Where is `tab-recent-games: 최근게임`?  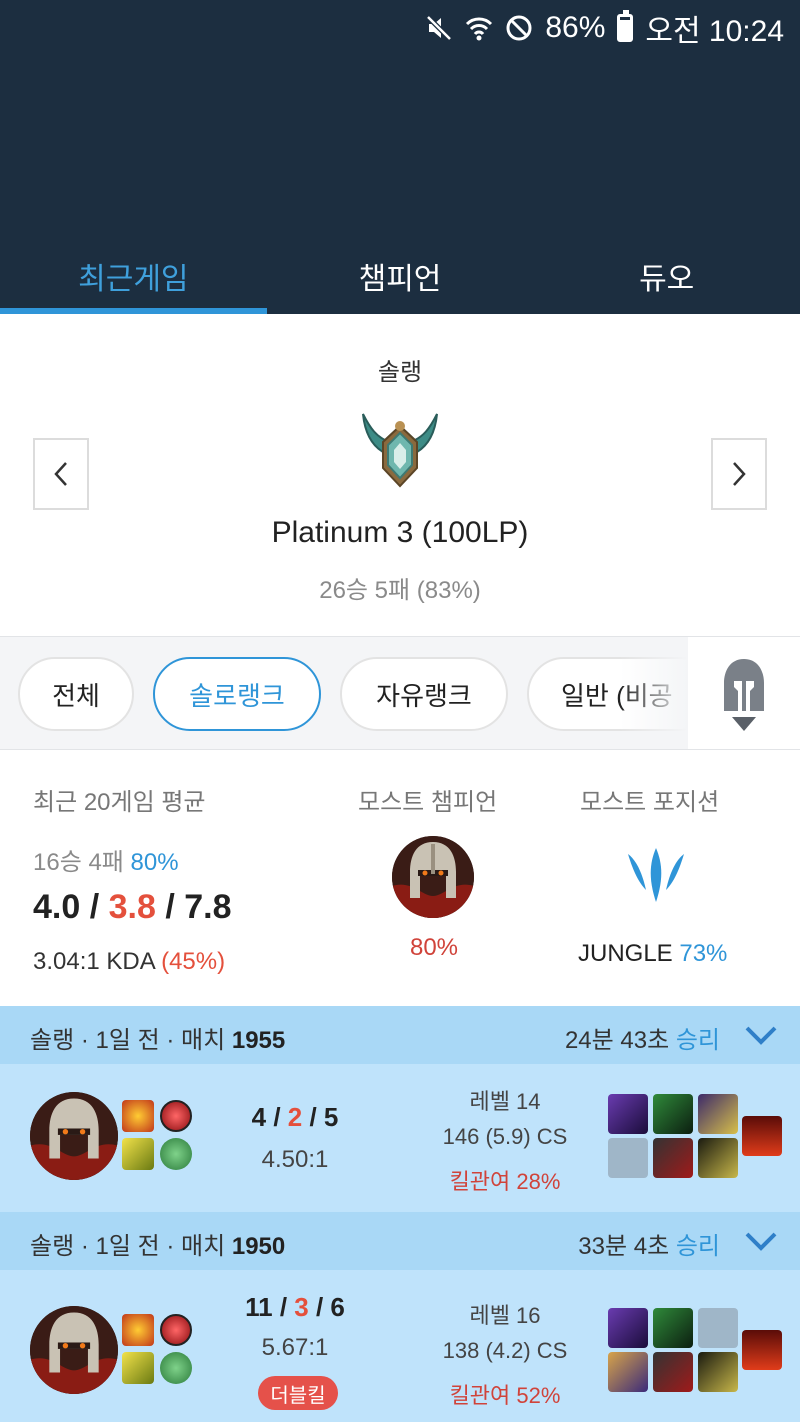
tab-recent-games: 최근게임 is located at coordinates (133, 275).